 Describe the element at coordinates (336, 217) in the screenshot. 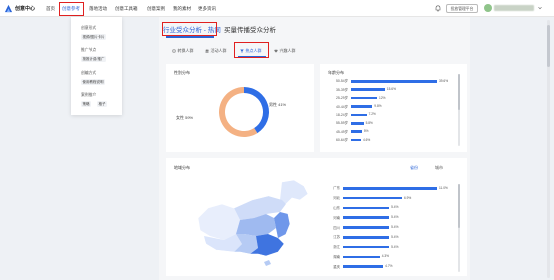

I see `bar-category-label: 河南` at that location.